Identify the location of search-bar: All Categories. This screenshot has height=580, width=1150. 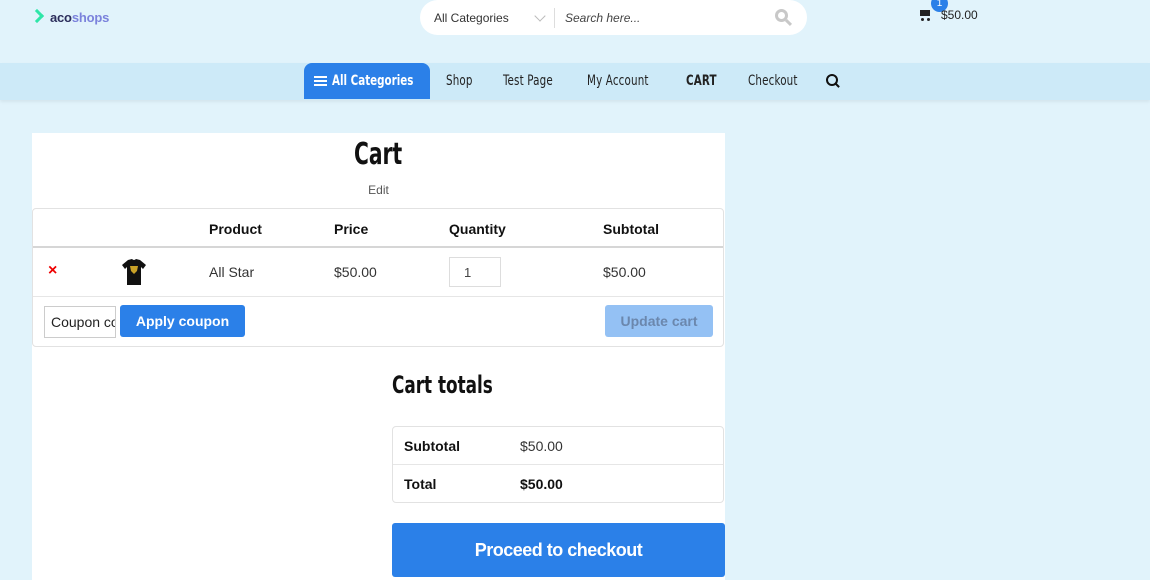
(613, 17).